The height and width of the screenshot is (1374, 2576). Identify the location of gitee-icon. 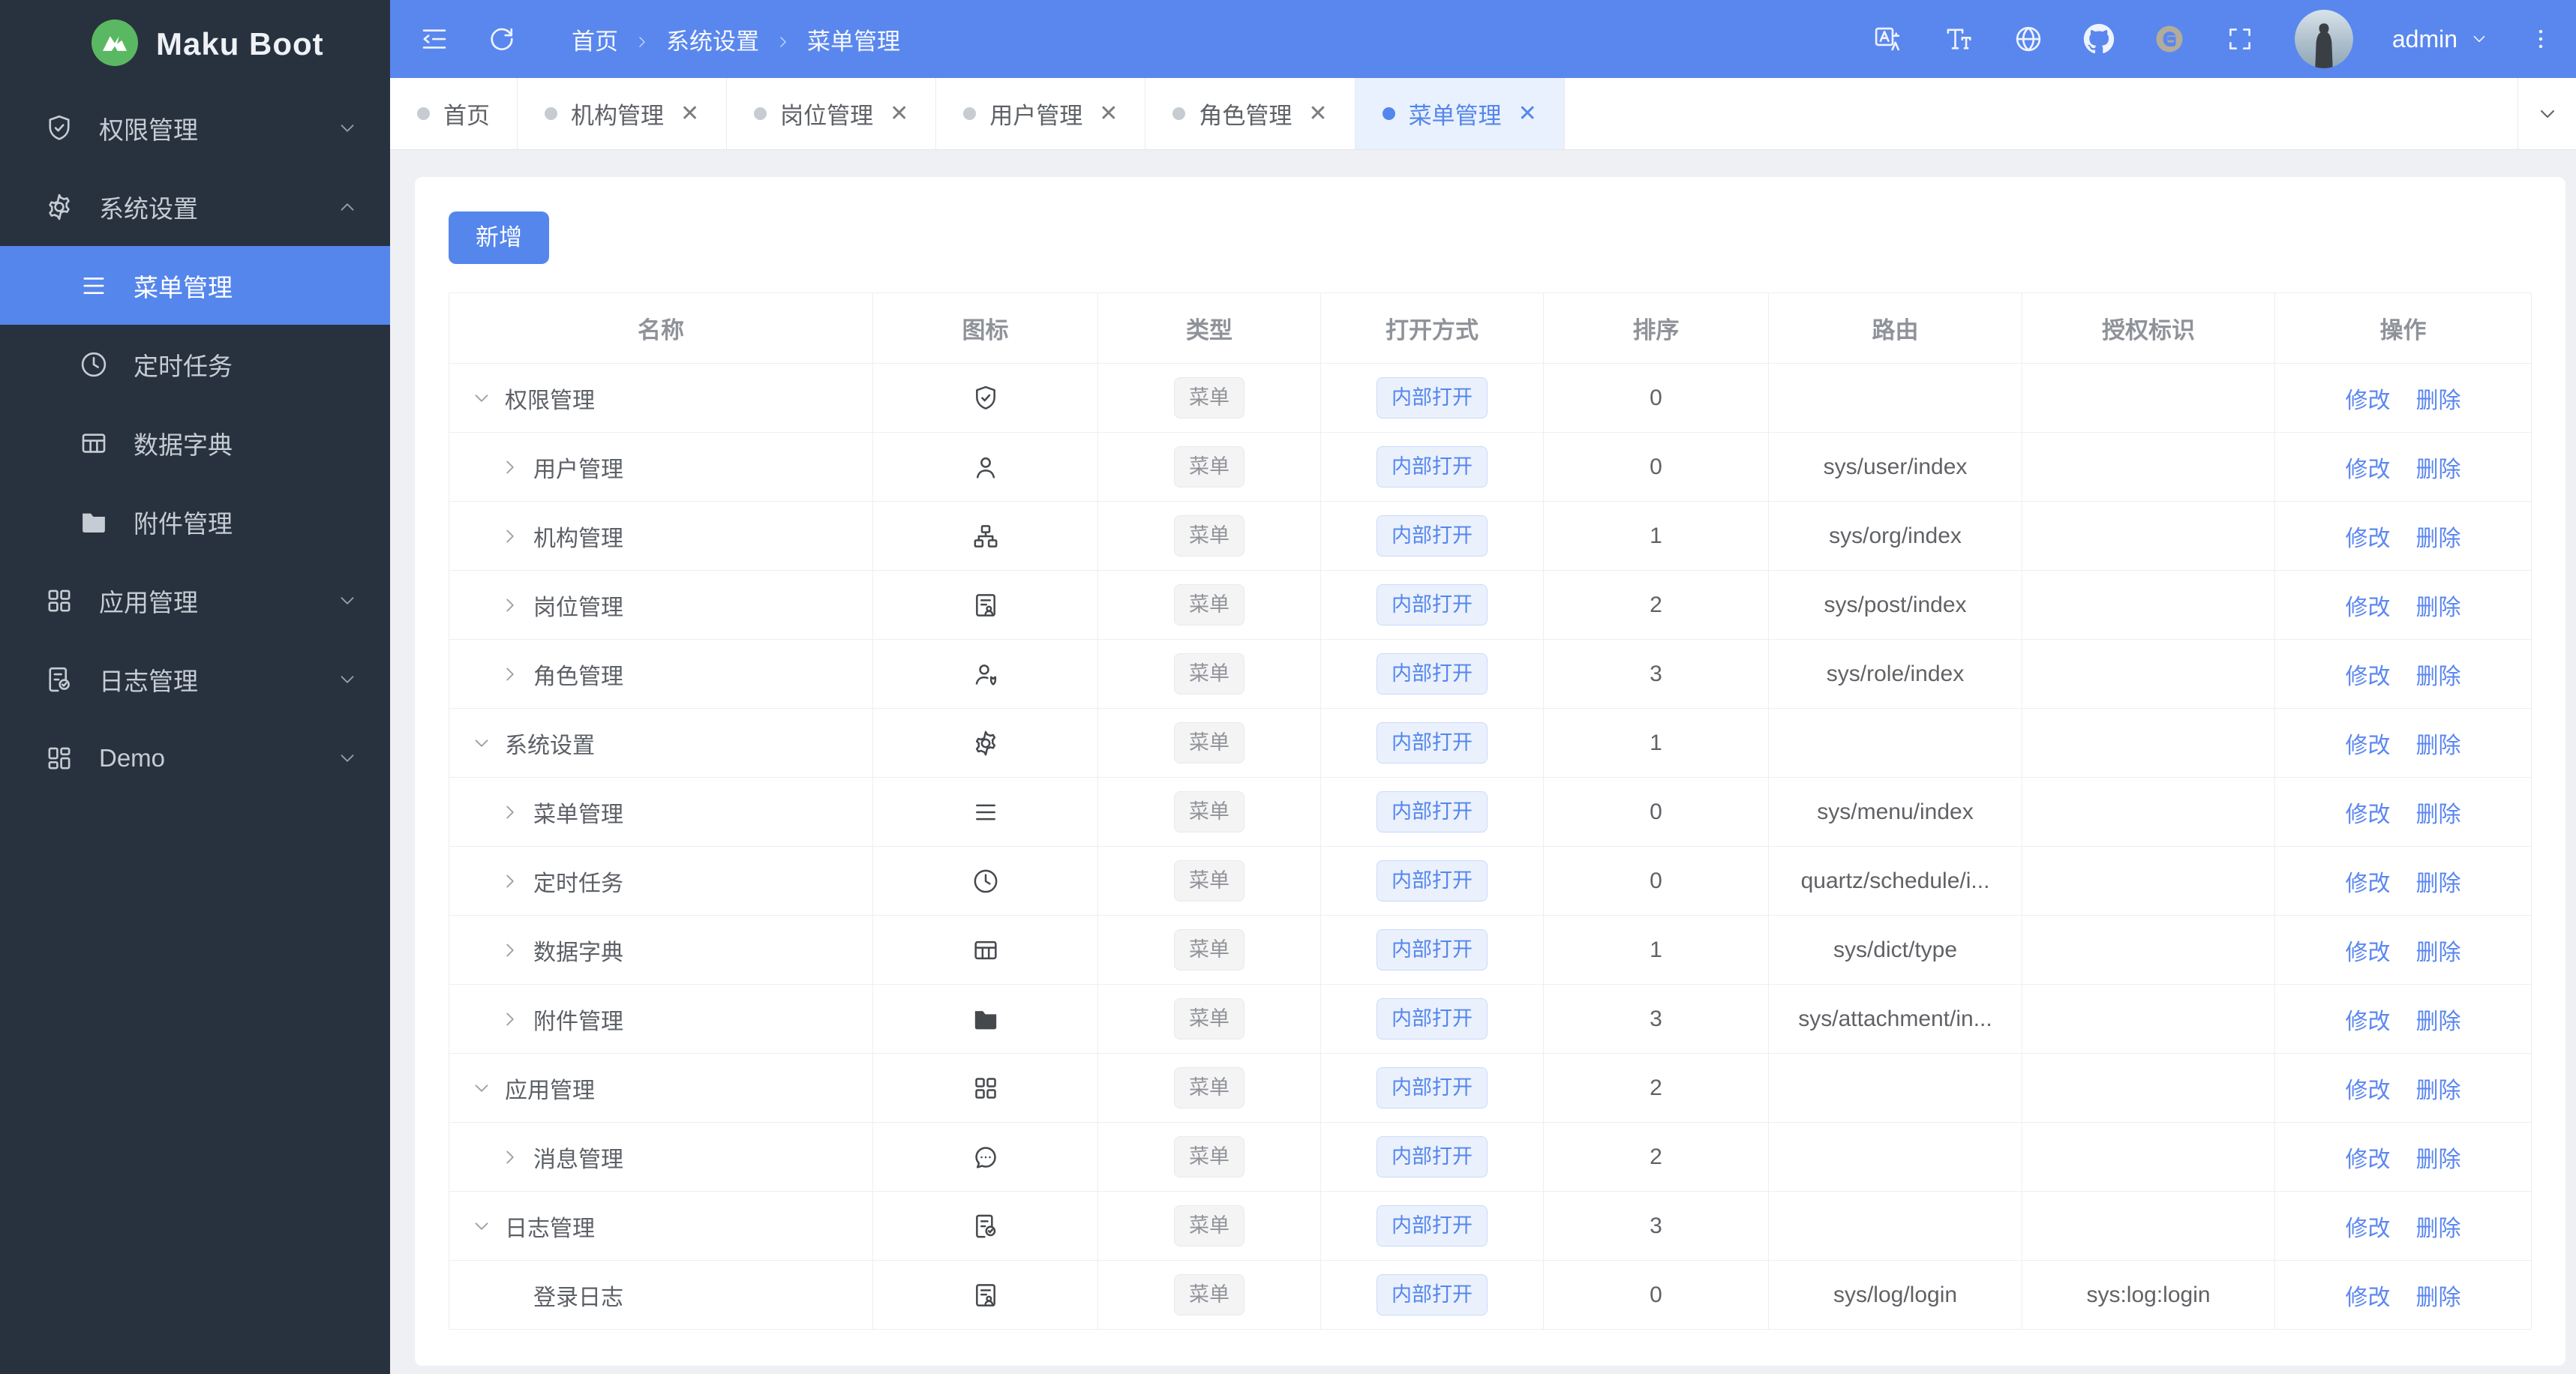
(2169, 39).